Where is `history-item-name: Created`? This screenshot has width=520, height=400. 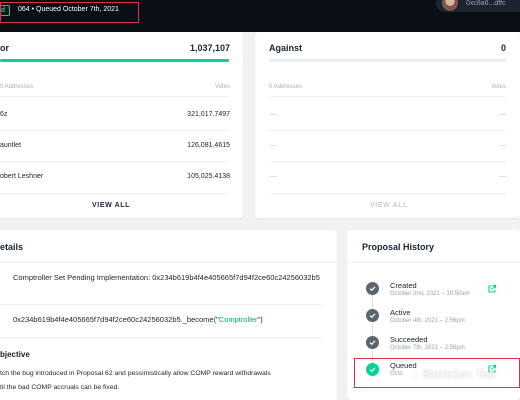
history-item-name: Created is located at coordinates (403, 285).